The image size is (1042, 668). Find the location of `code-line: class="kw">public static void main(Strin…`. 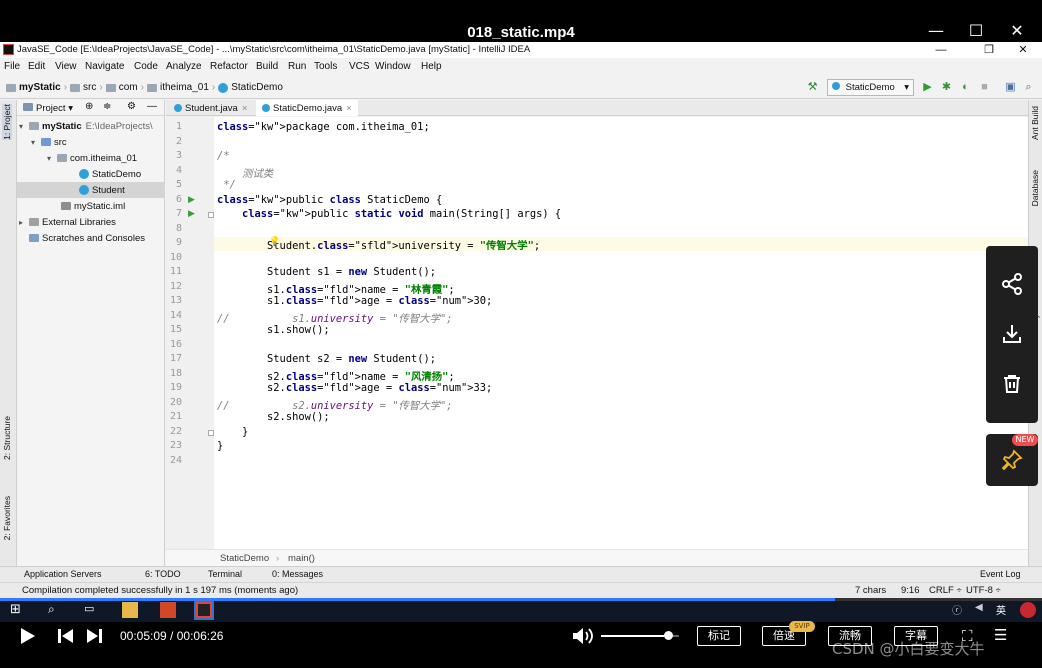

code-line: class="kw">public static void main(Strin… is located at coordinates (389, 215).